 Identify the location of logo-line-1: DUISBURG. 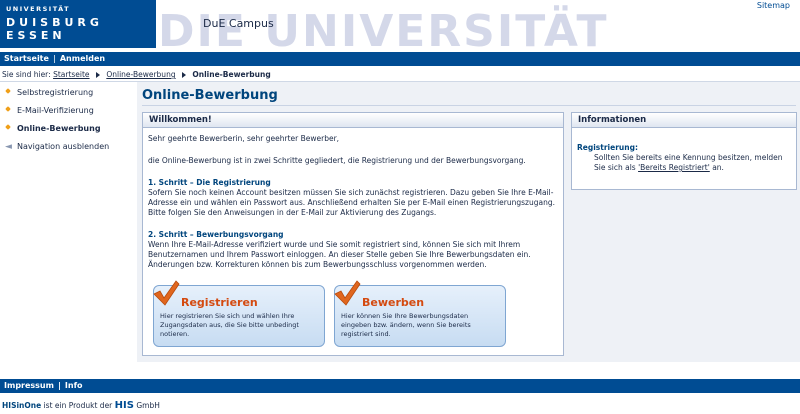
(54, 22).